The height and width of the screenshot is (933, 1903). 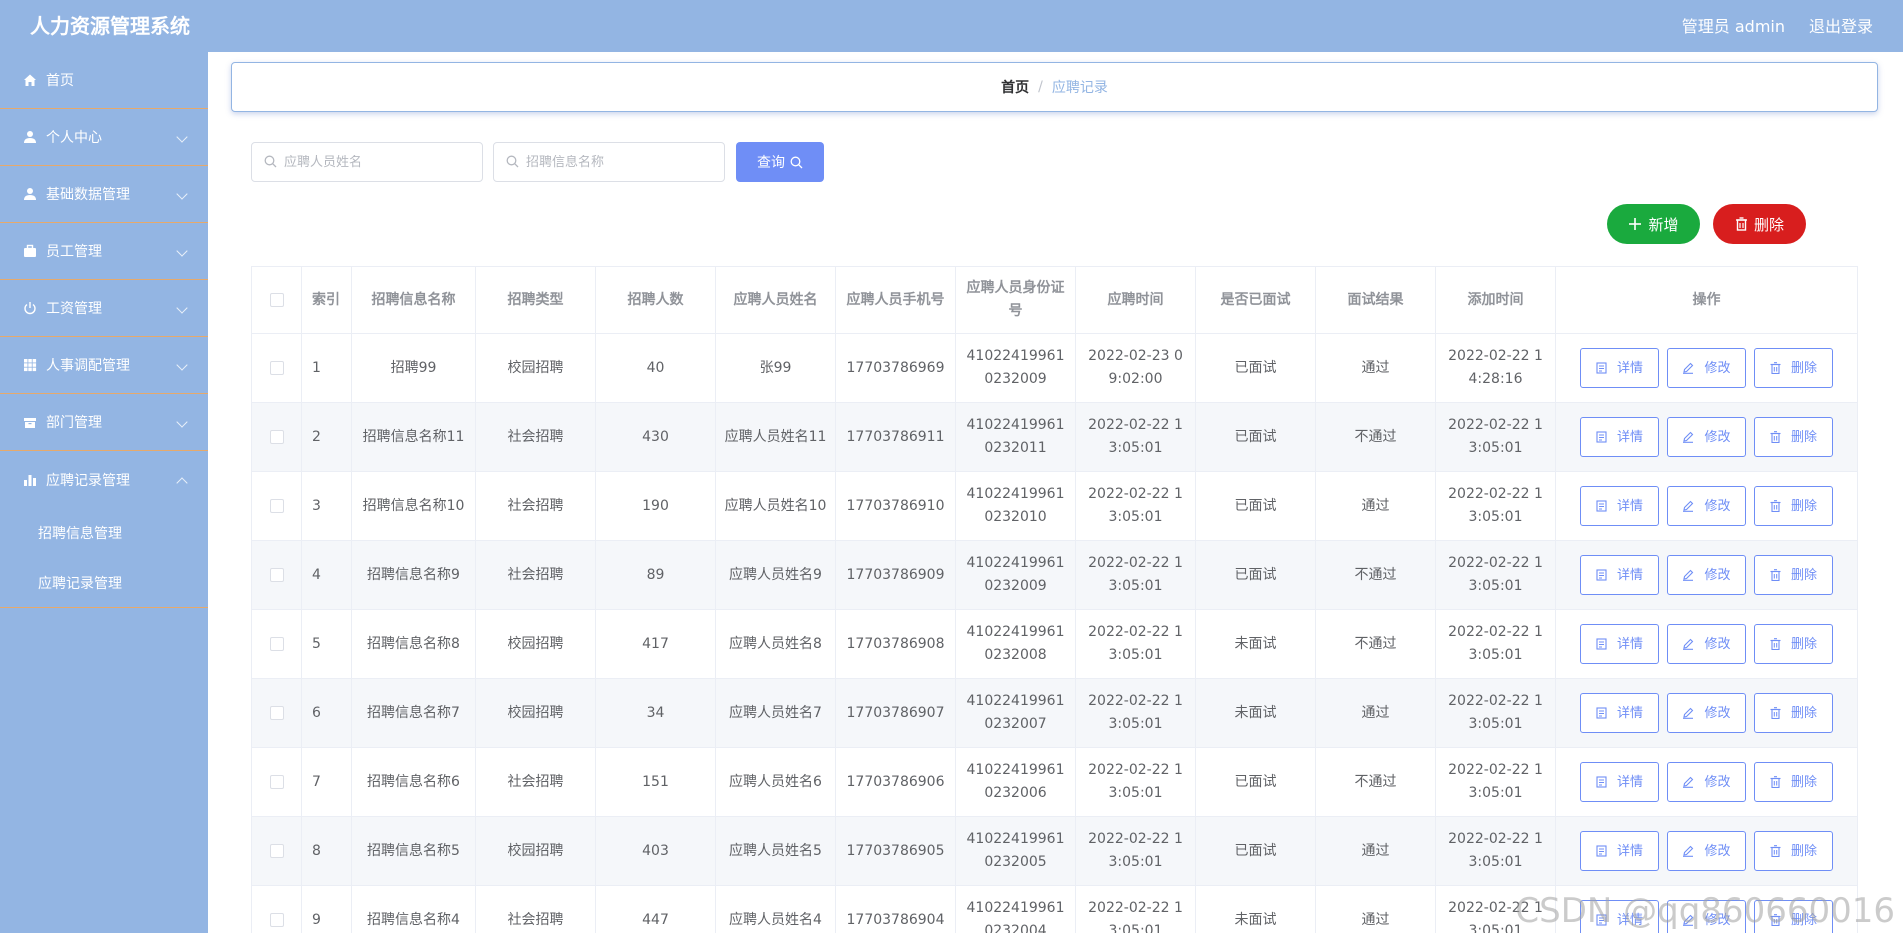 I want to click on sidebar-item-profile: 个人中心, so click(x=104, y=137).